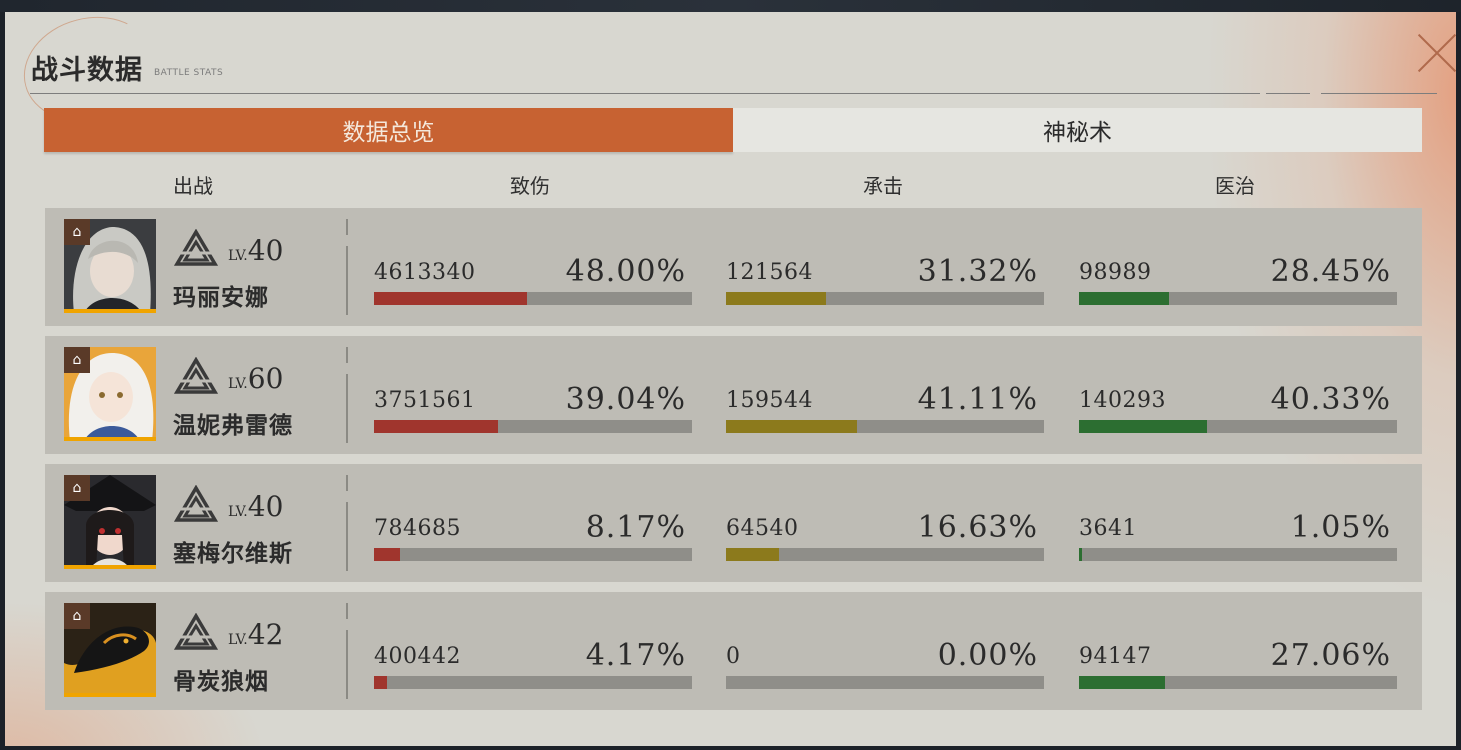 Image resolution: width=1461 pixels, height=750 pixels. I want to click on level-value: 42, so click(265, 634).